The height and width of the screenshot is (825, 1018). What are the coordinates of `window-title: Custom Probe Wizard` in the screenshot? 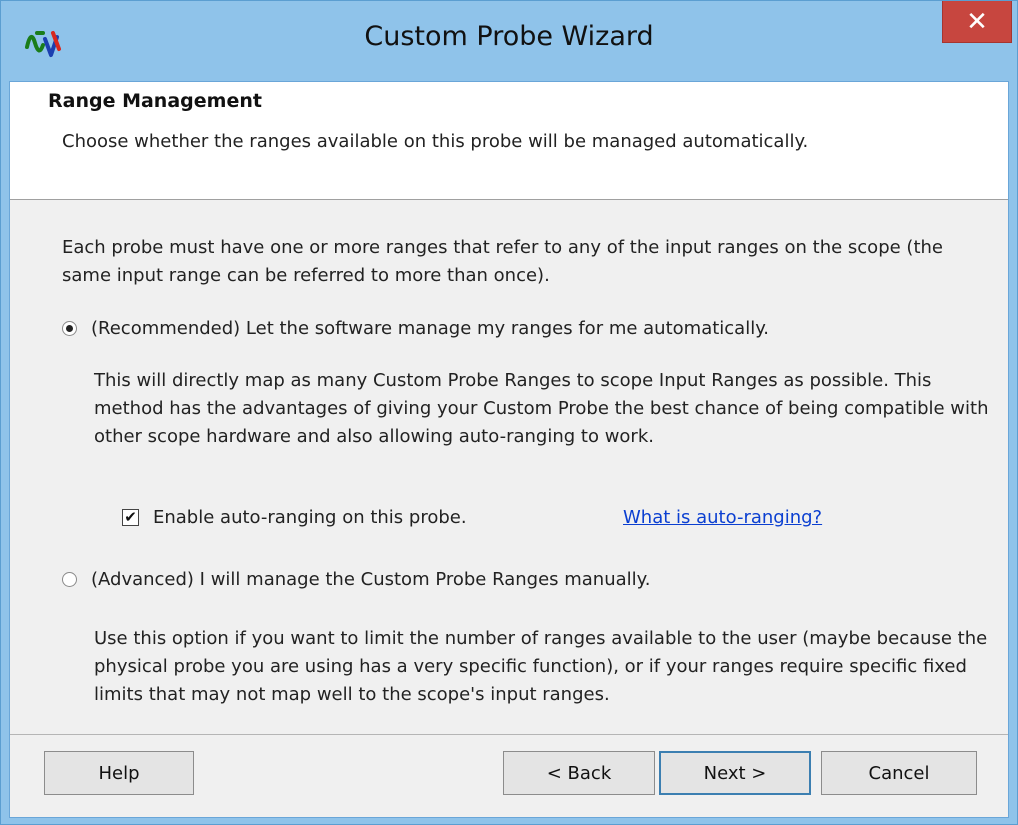 It's located at (509, 36).